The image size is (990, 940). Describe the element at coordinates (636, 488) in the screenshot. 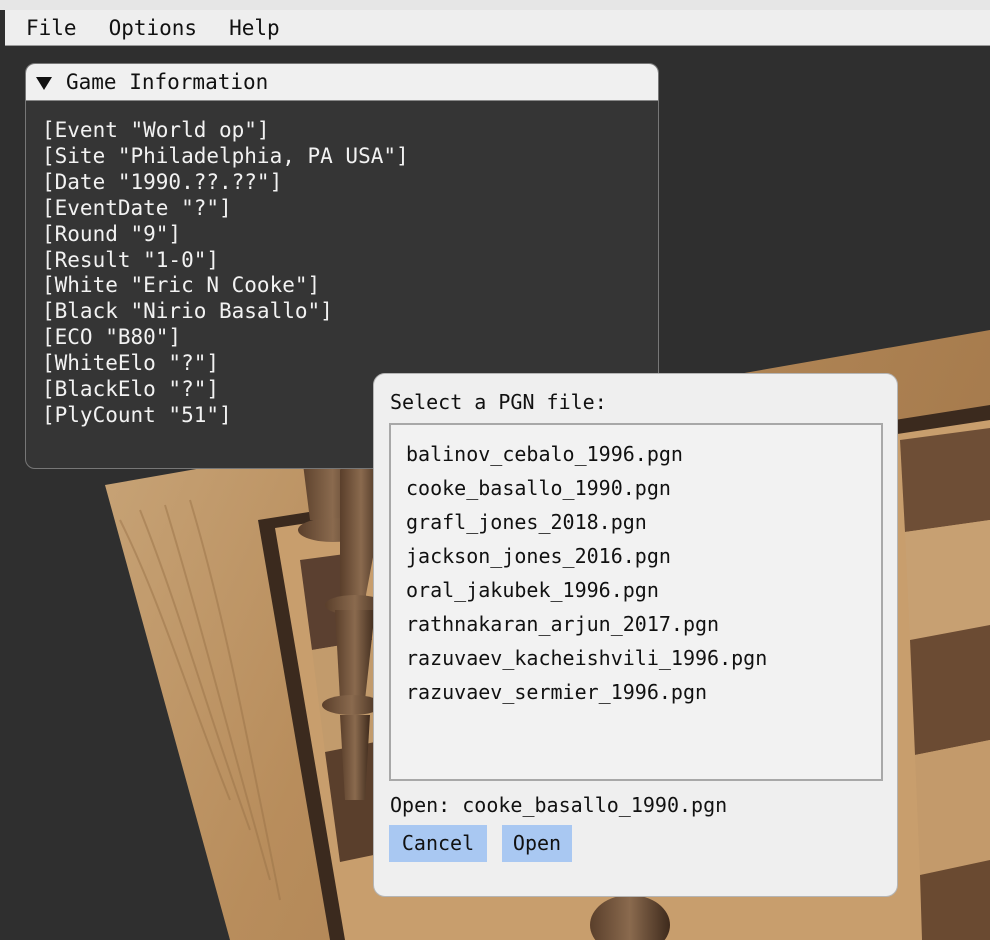

I see `list-item: cooke_basallo_1990.pgn` at that location.